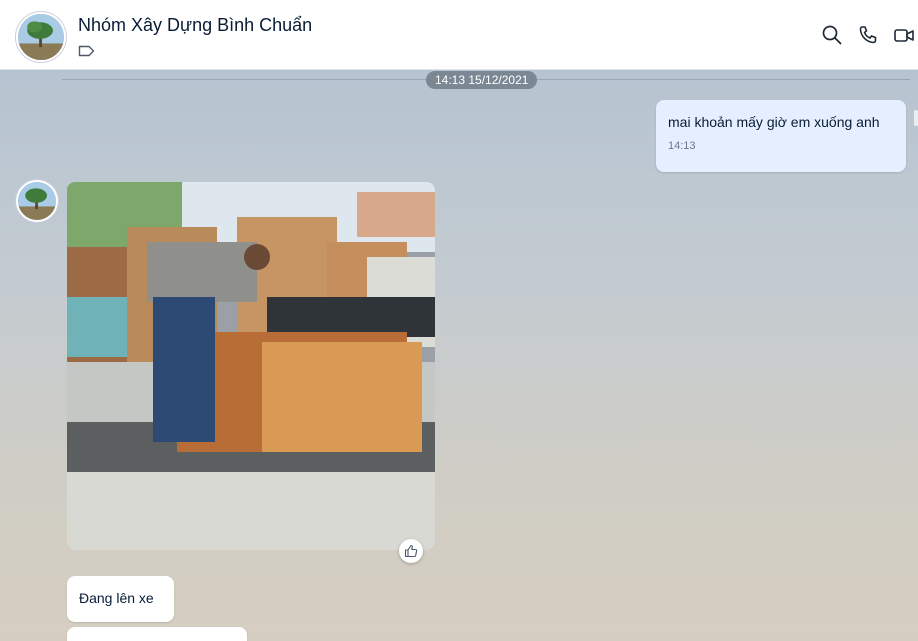  What do you see at coordinates (86, 50) in the screenshot?
I see `tag-icon` at bounding box center [86, 50].